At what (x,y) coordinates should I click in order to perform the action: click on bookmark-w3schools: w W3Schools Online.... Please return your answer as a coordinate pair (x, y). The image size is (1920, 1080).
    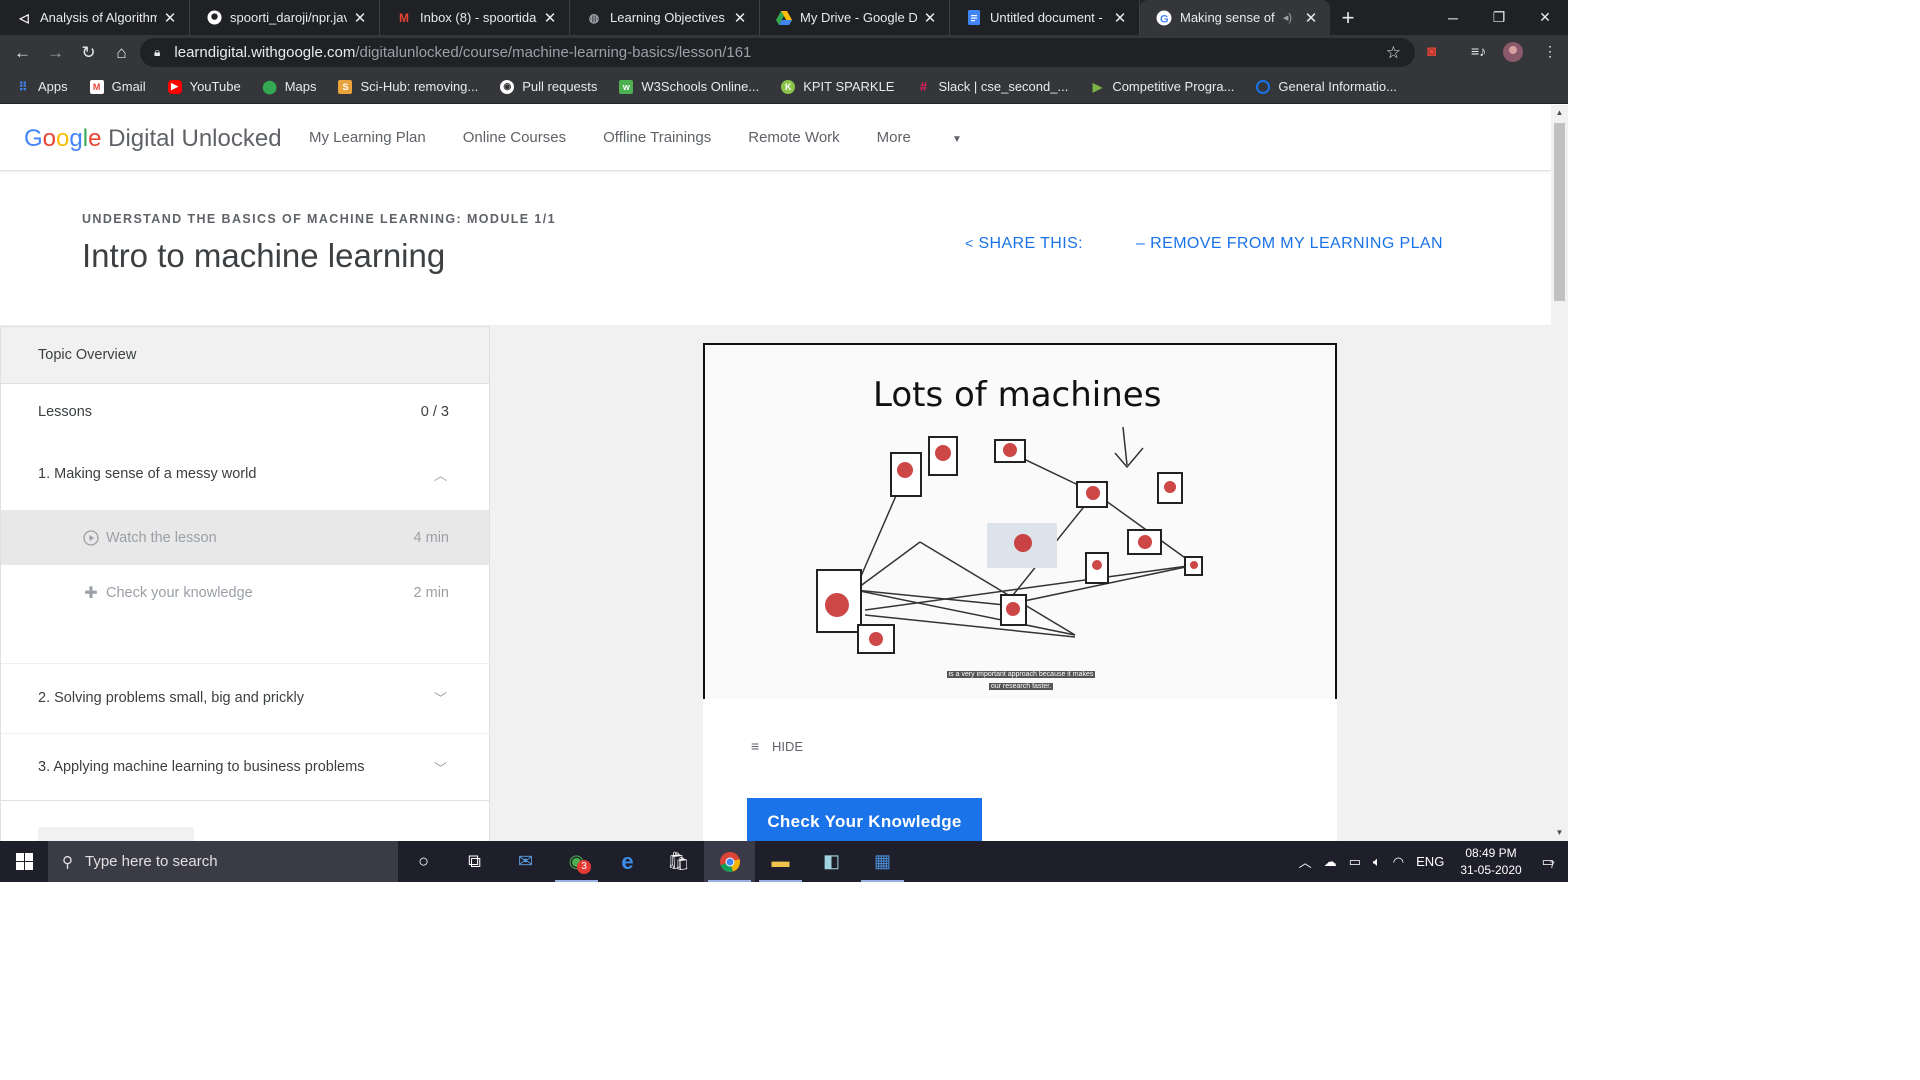
    Looking at the image, I should click on (689, 86).